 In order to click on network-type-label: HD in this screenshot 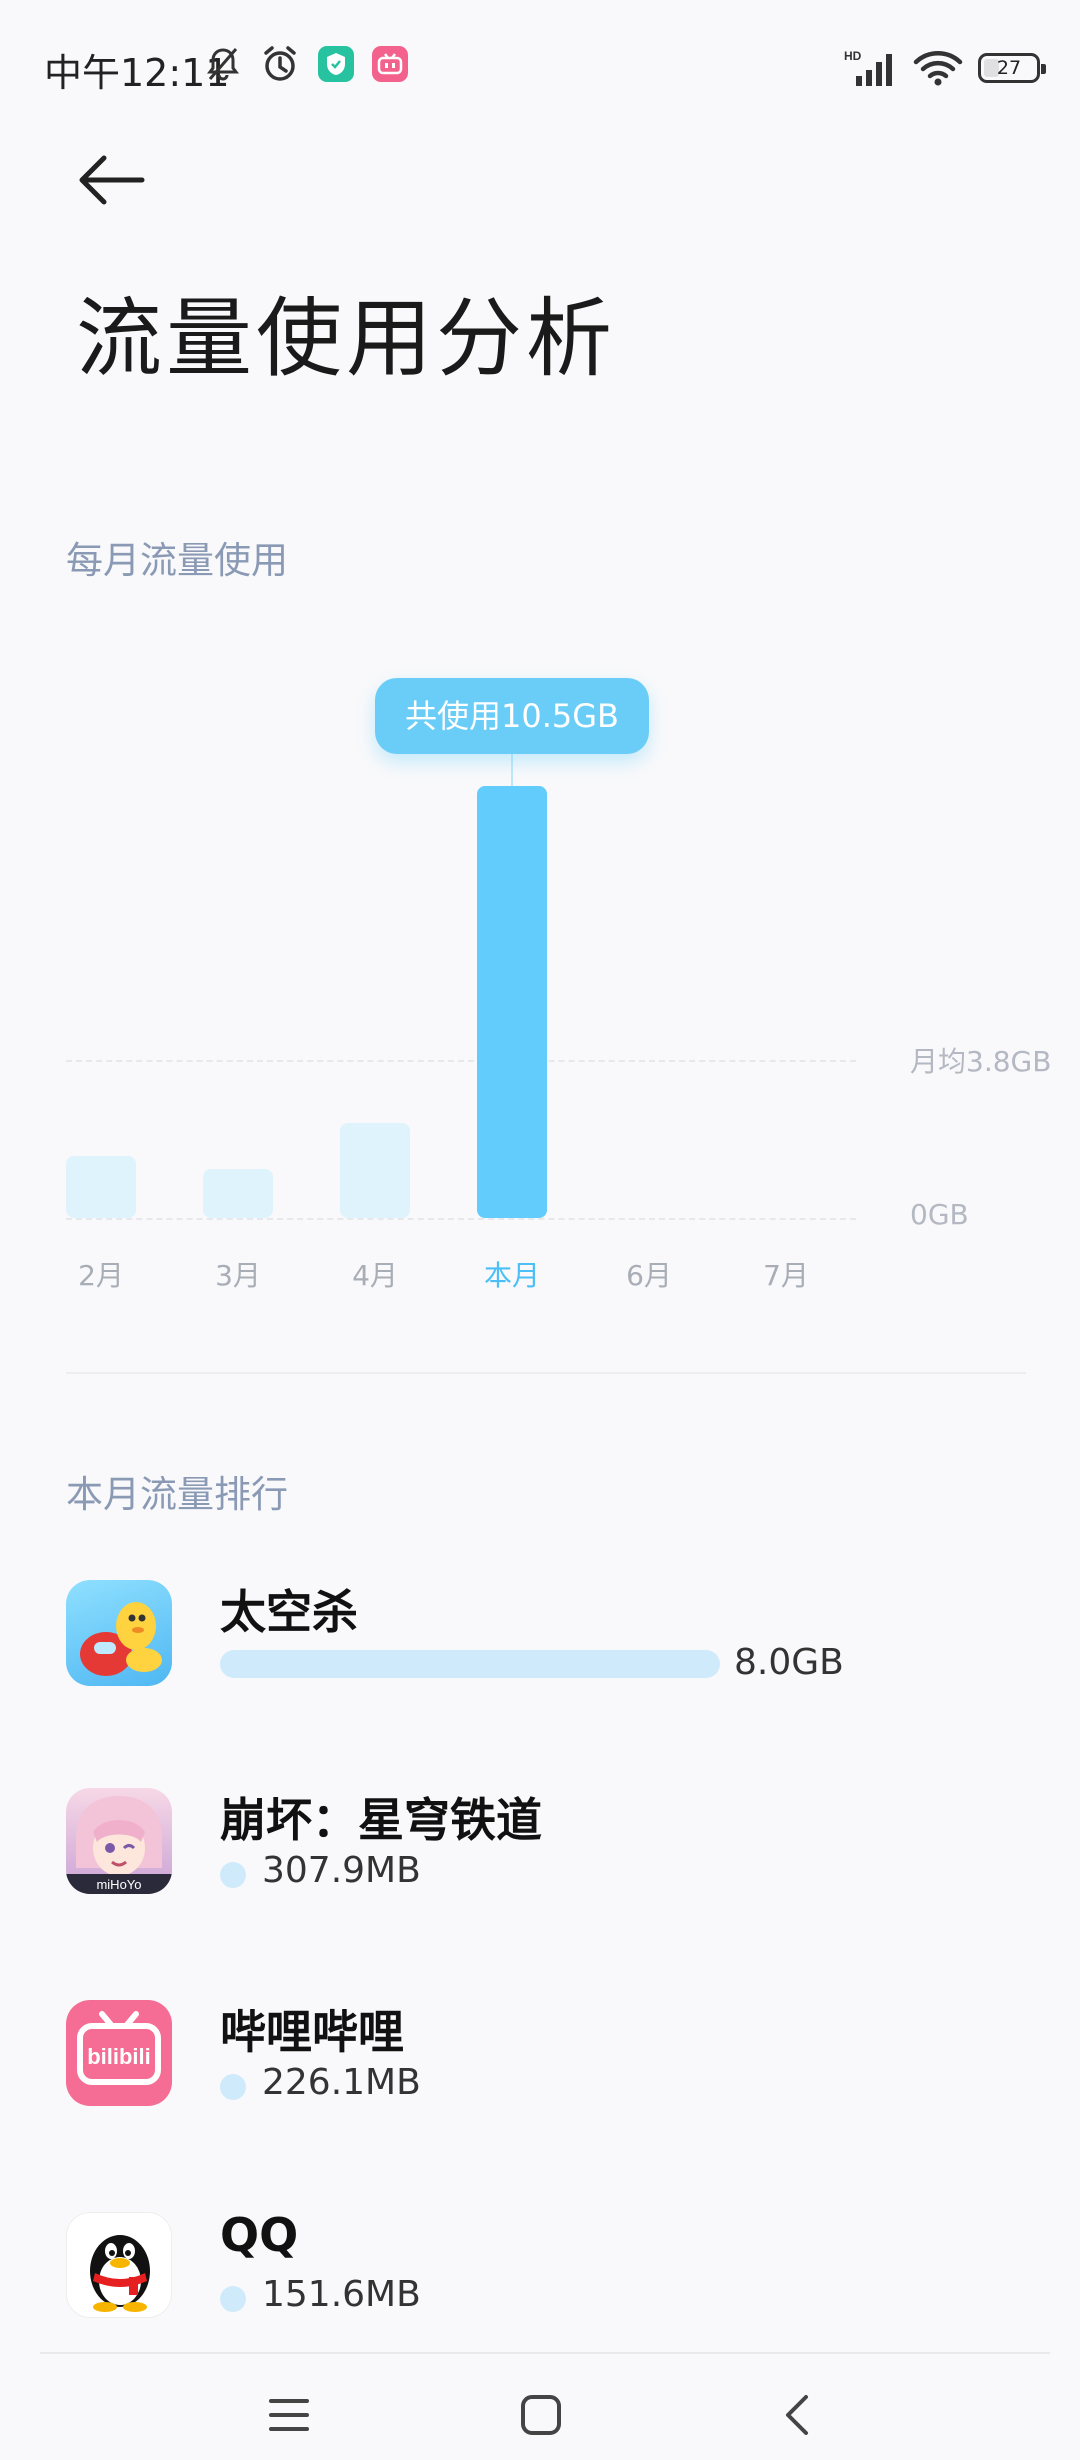, I will do `click(853, 56)`.